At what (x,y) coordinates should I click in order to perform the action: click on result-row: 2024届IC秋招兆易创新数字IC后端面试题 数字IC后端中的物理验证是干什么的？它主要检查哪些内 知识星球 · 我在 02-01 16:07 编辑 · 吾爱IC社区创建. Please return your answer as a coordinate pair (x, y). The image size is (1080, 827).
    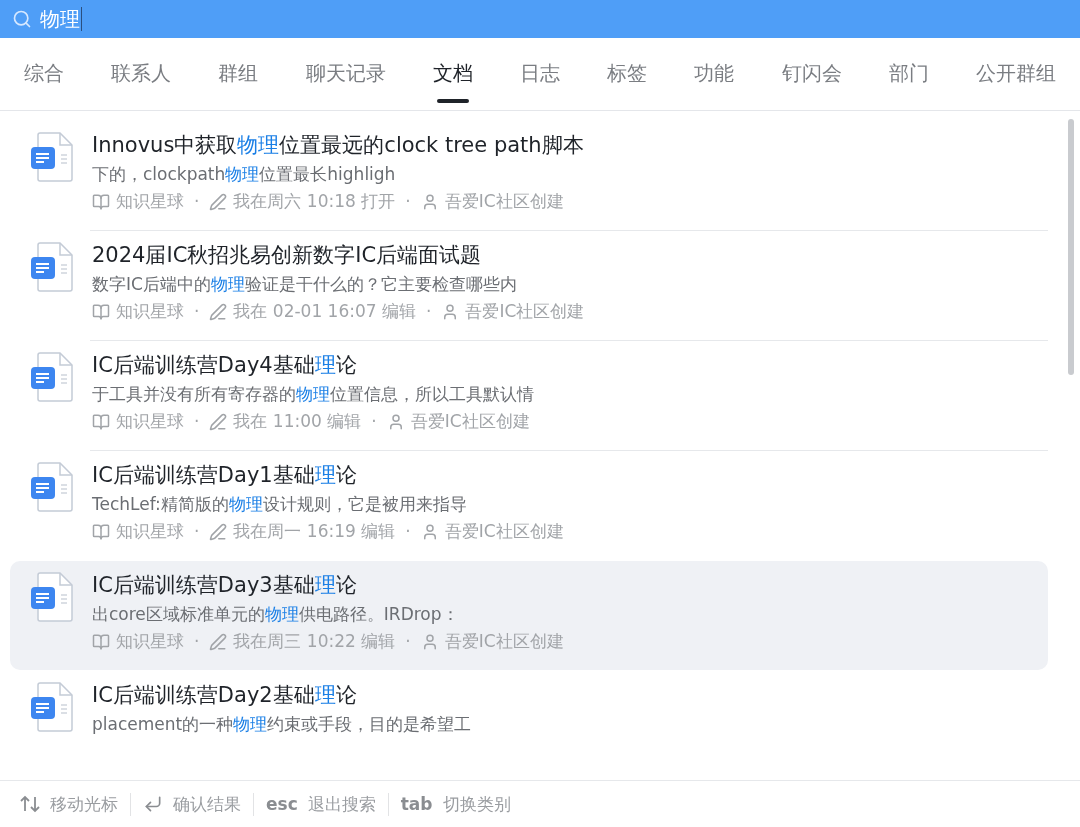
    Looking at the image, I should click on (529, 286).